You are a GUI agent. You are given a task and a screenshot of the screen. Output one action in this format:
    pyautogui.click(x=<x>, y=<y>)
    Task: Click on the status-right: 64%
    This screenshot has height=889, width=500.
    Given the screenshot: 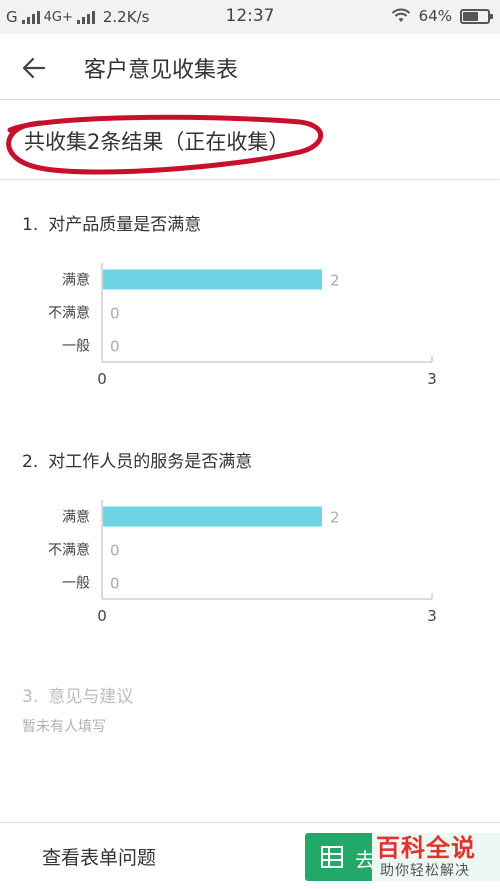 What is the action you would take?
    pyautogui.click(x=442, y=16)
    